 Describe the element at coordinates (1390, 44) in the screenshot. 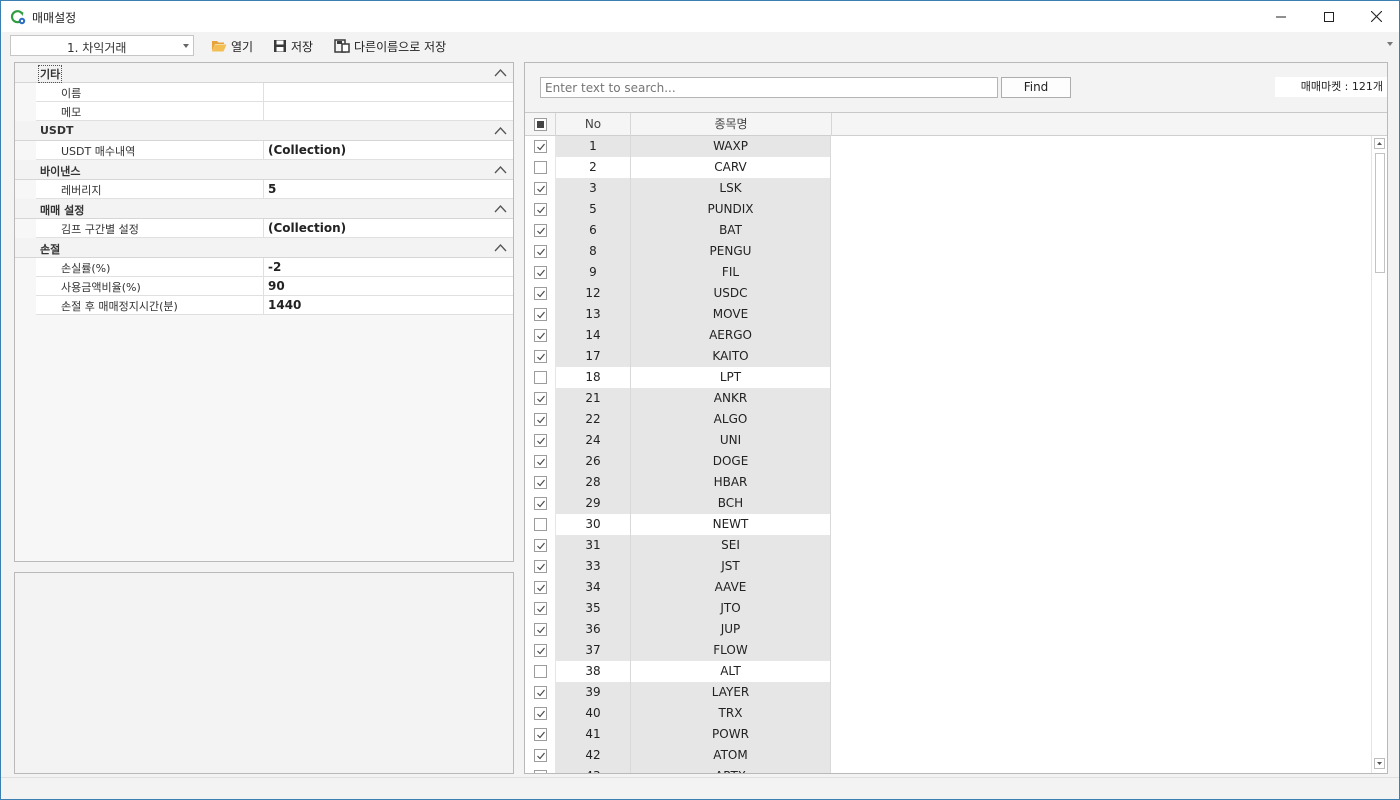

I see `toolbar-overflow-icon` at that location.